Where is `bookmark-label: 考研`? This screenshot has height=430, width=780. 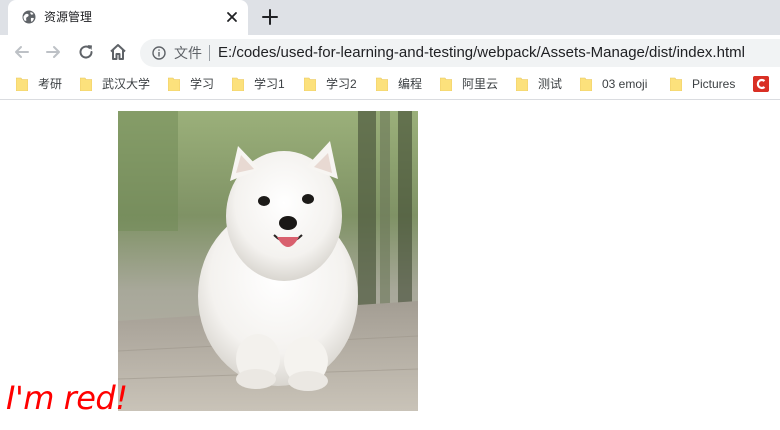 bookmark-label: 考研 is located at coordinates (50, 84).